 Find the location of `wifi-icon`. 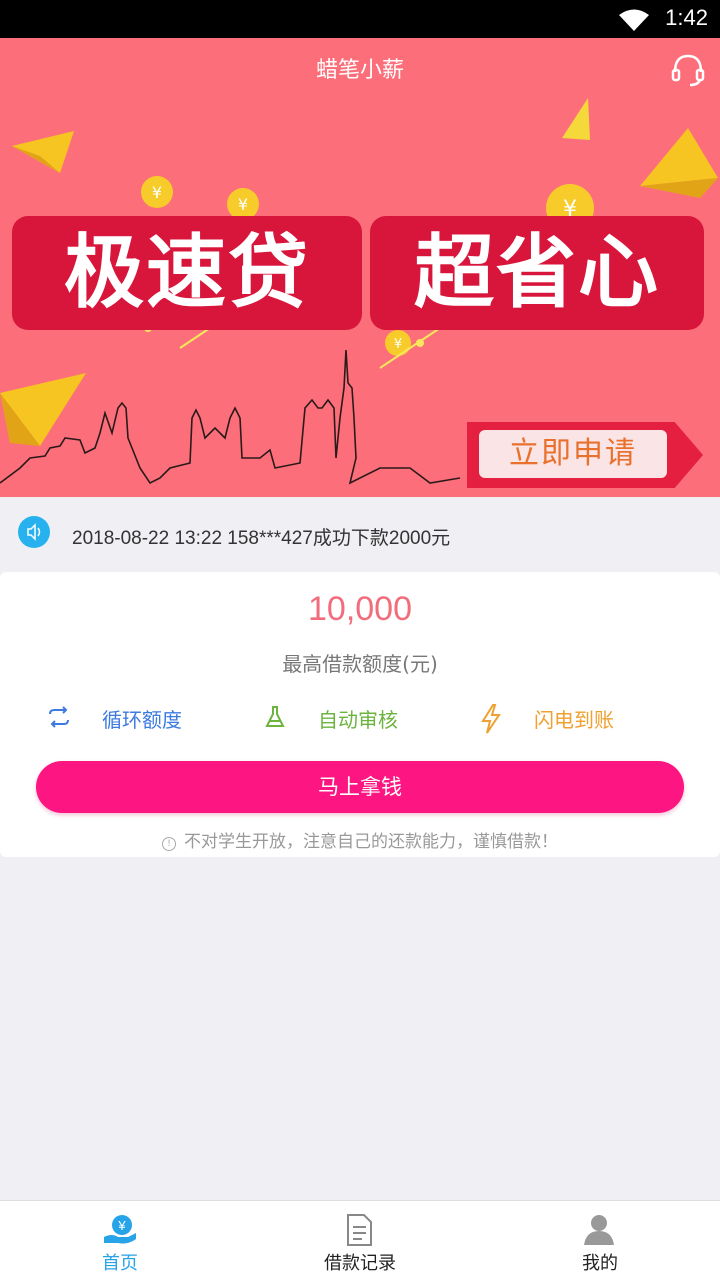

wifi-icon is located at coordinates (634, 20).